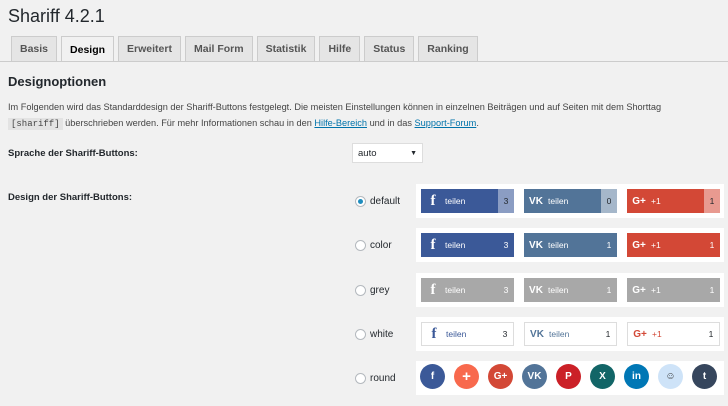  I want to click on support-forum-link: Support-Forum, so click(446, 123).